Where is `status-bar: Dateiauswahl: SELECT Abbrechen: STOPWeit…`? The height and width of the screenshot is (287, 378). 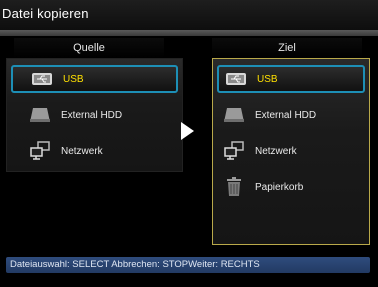 status-bar: Dateiauswahl: SELECT Abbrechen: STOPWeit… is located at coordinates (188, 265).